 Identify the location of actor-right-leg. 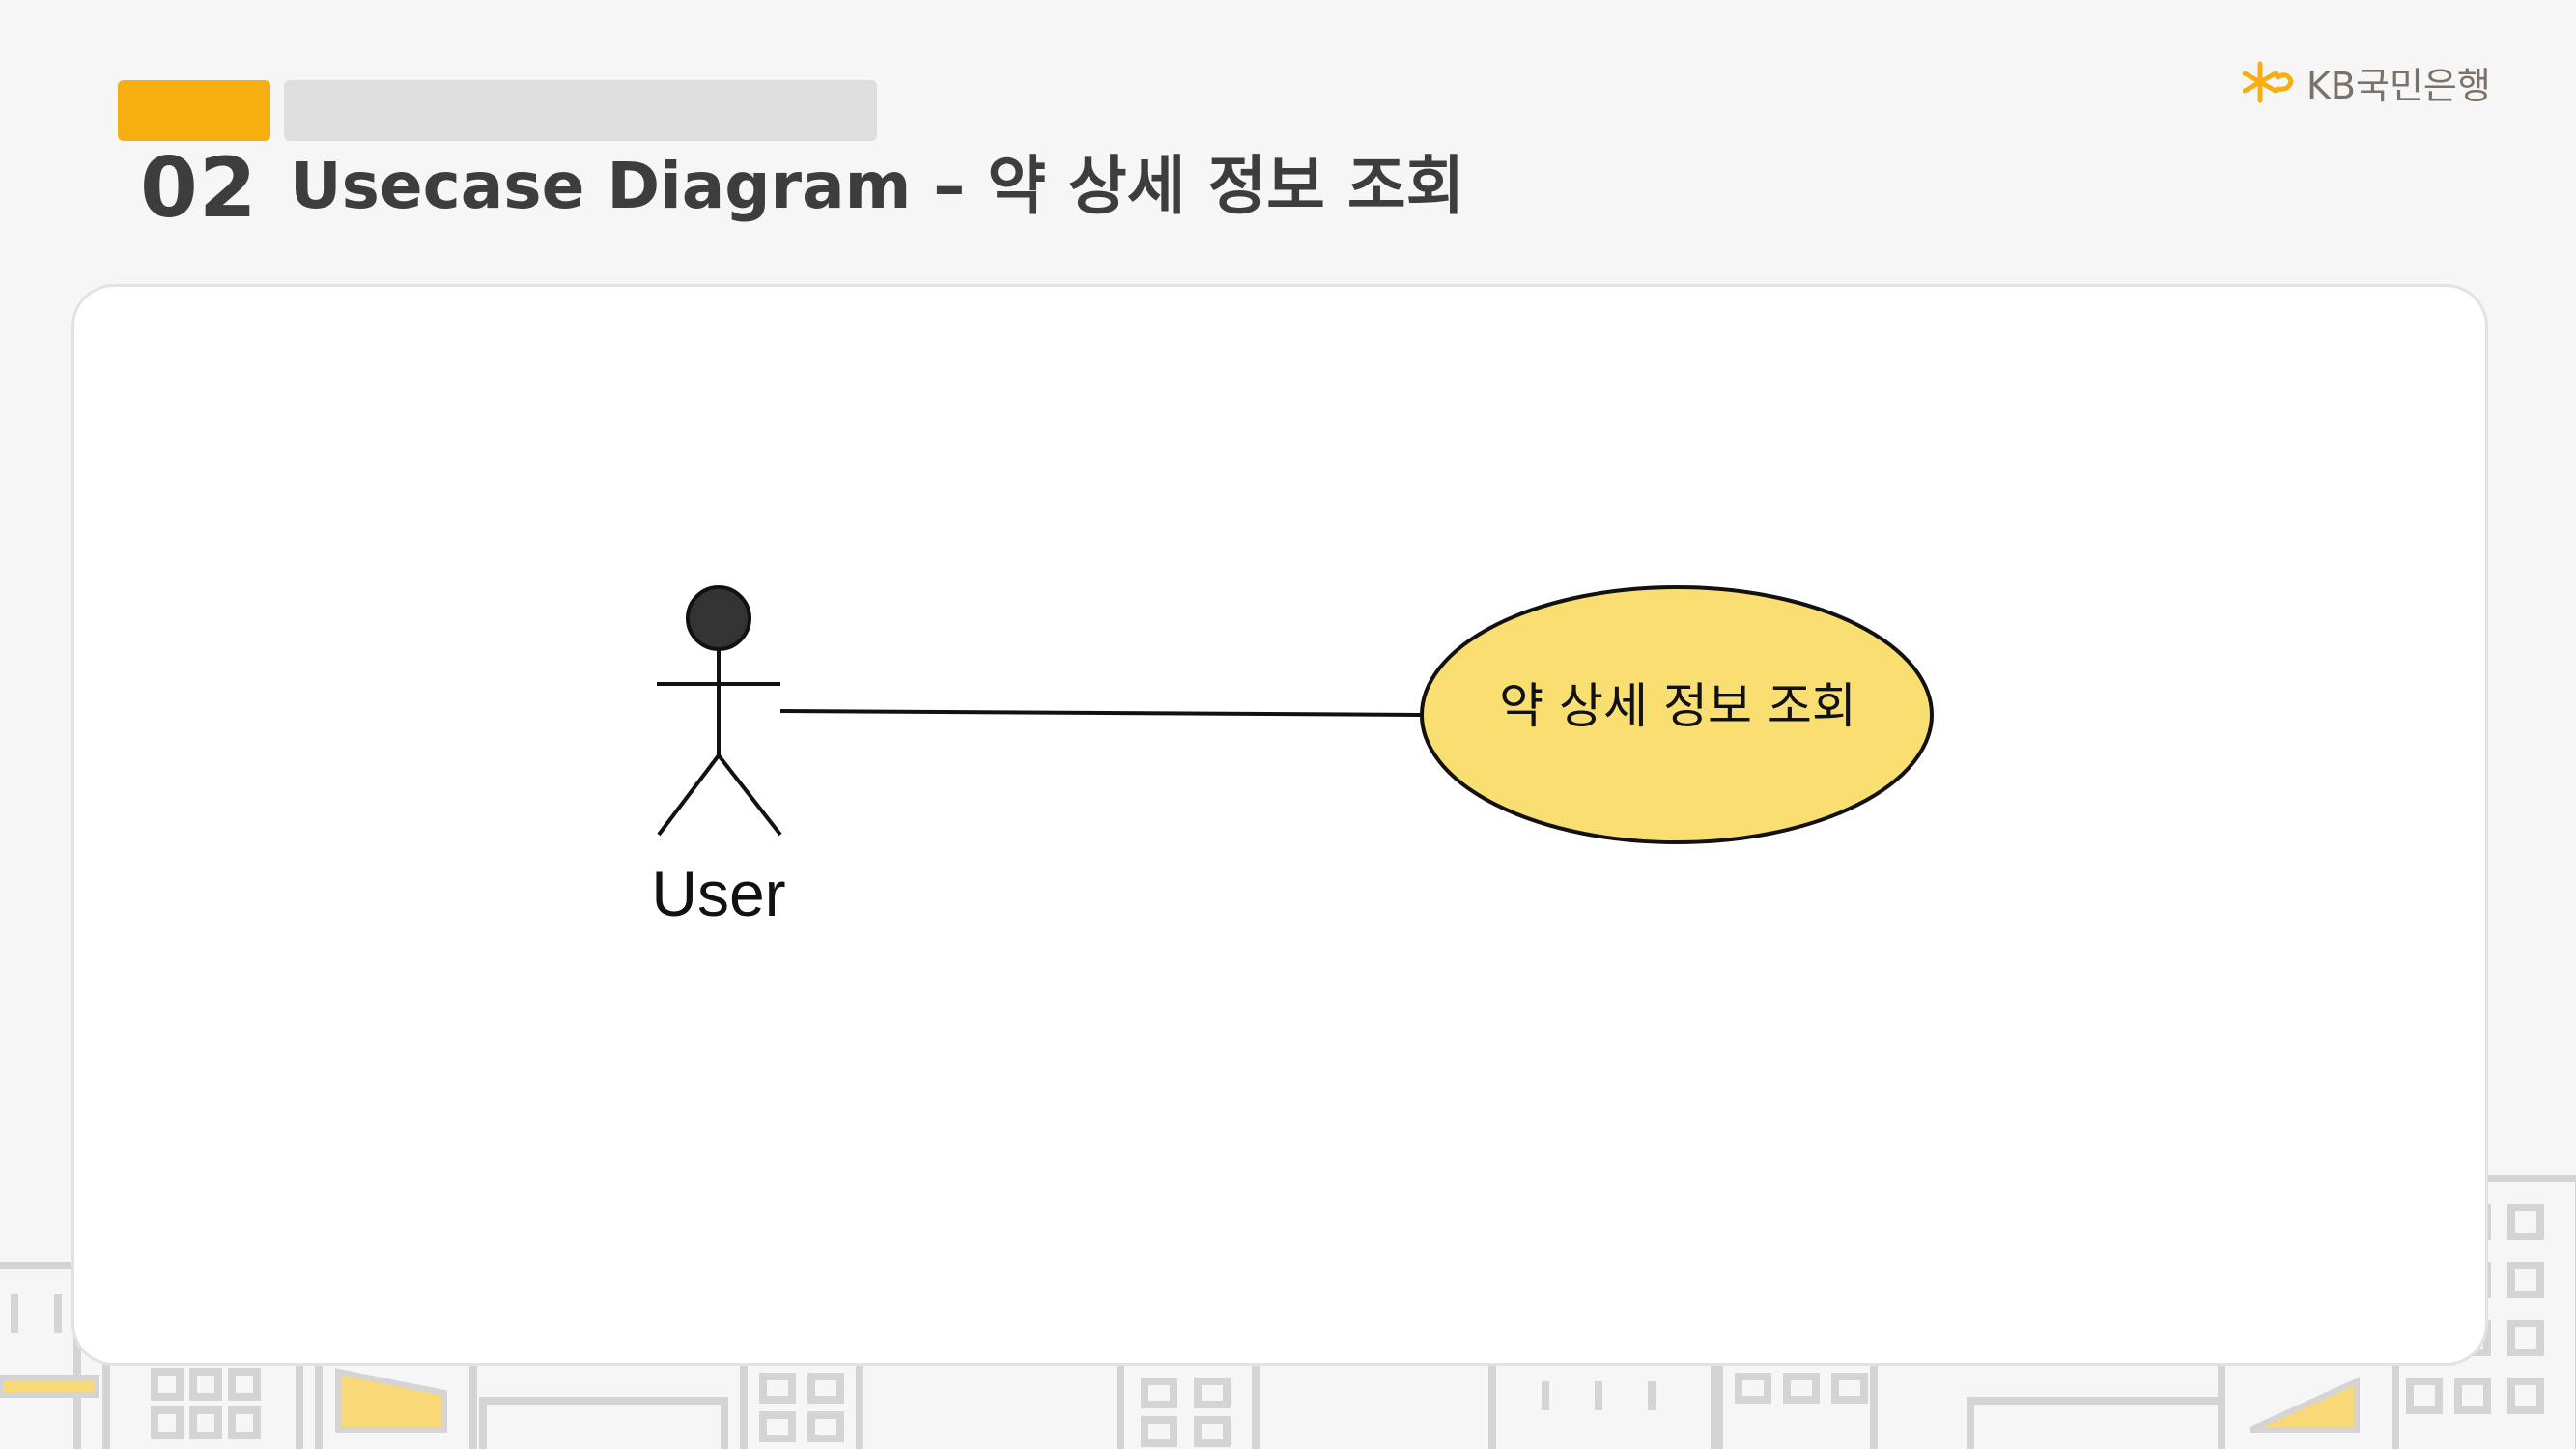
(749, 795).